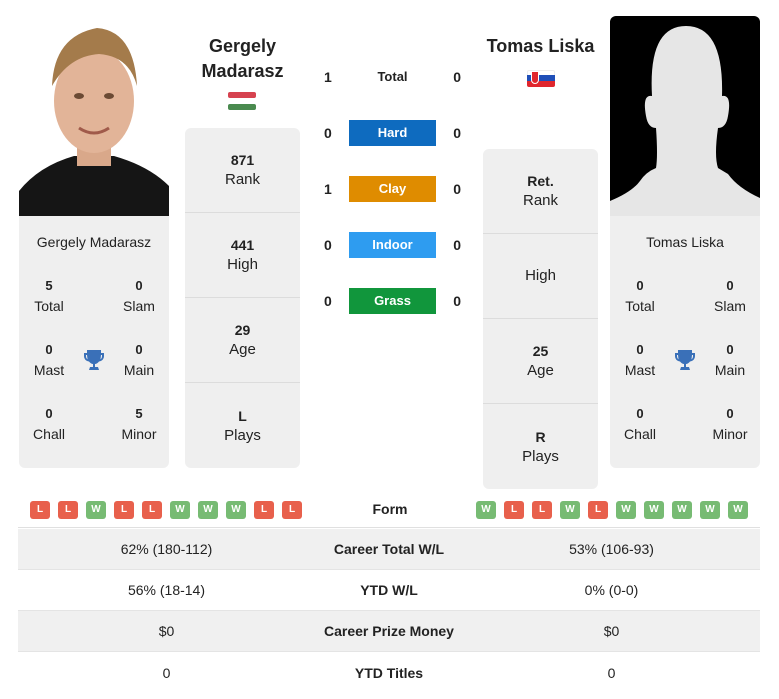 Image resolution: width=779 pixels, height=699 pixels. What do you see at coordinates (540, 351) in the screenshot?
I see `stat-value: 25` at bounding box center [540, 351].